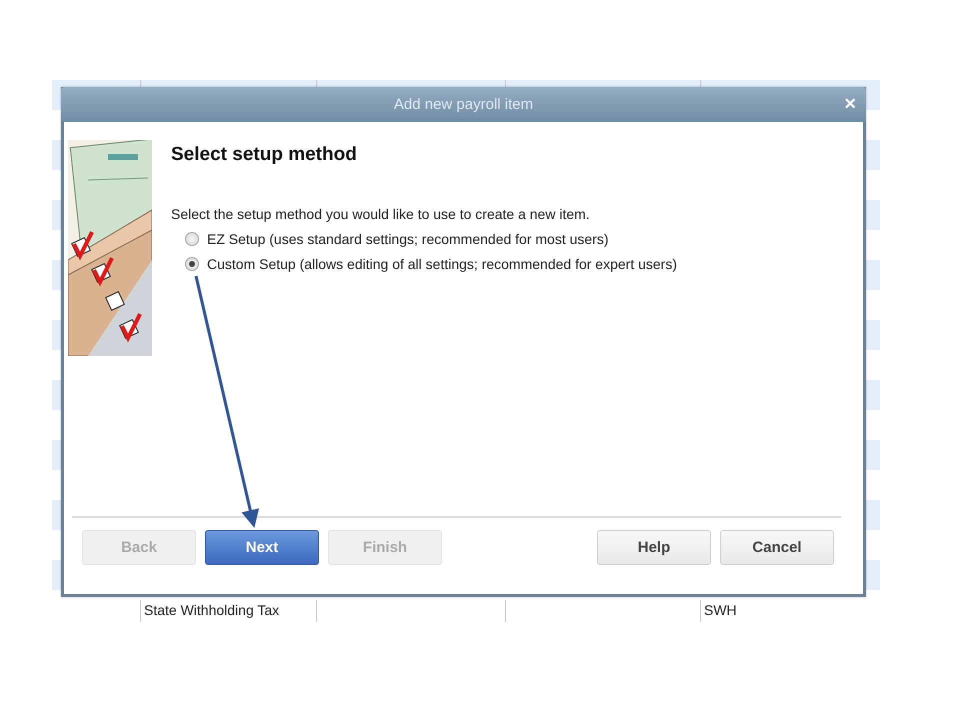 The image size is (960, 720). I want to click on table-cell: SWH, so click(720, 610).